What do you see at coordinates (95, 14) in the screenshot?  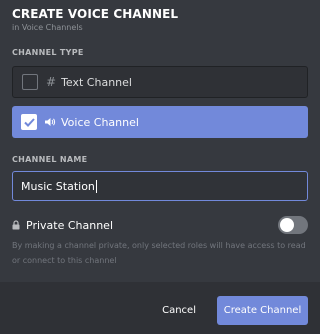 I see `modal-title: CREATE VOICE CHANNEL` at bounding box center [95, 14].